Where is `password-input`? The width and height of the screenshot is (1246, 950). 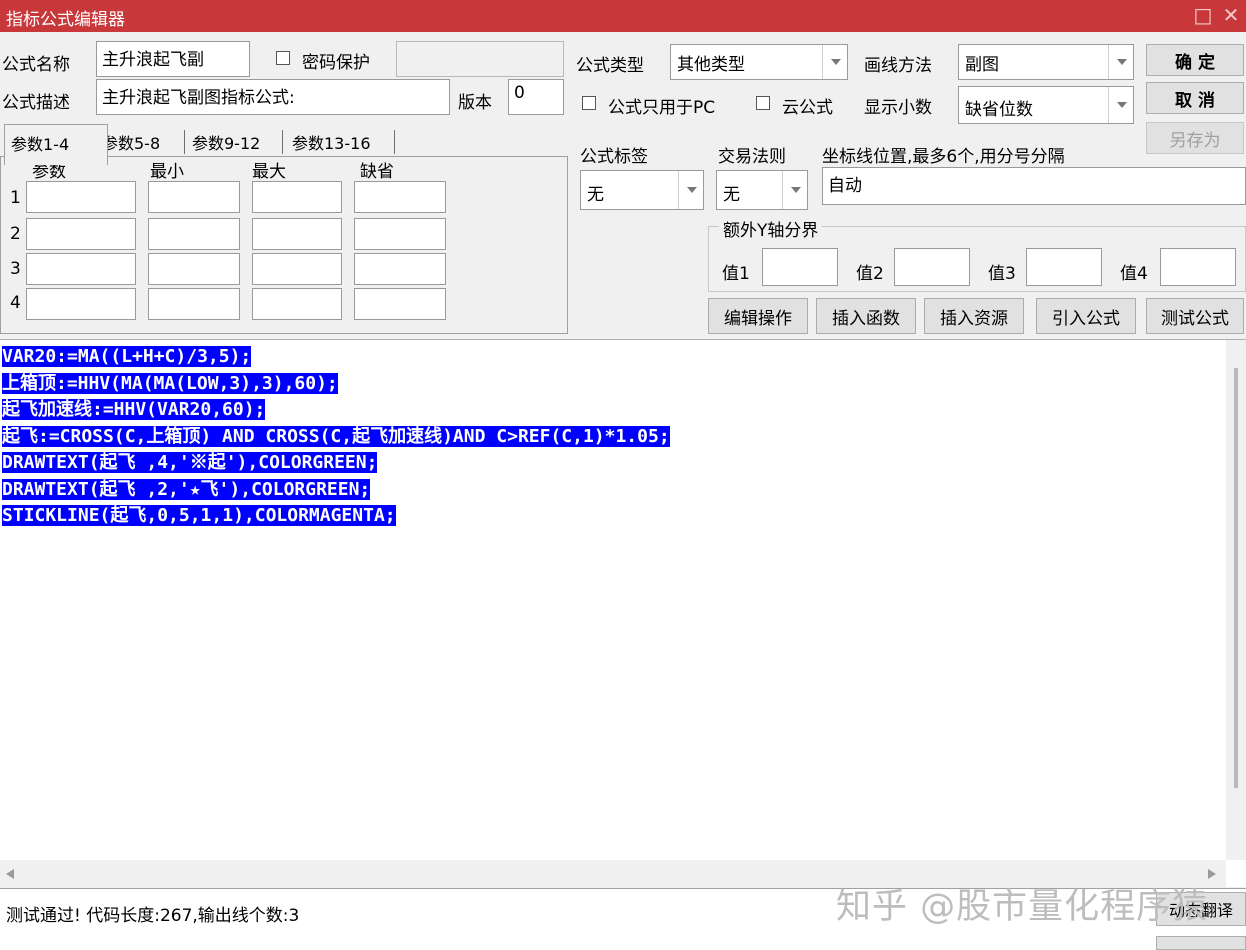
password-input is located at coordinates (480, 59).